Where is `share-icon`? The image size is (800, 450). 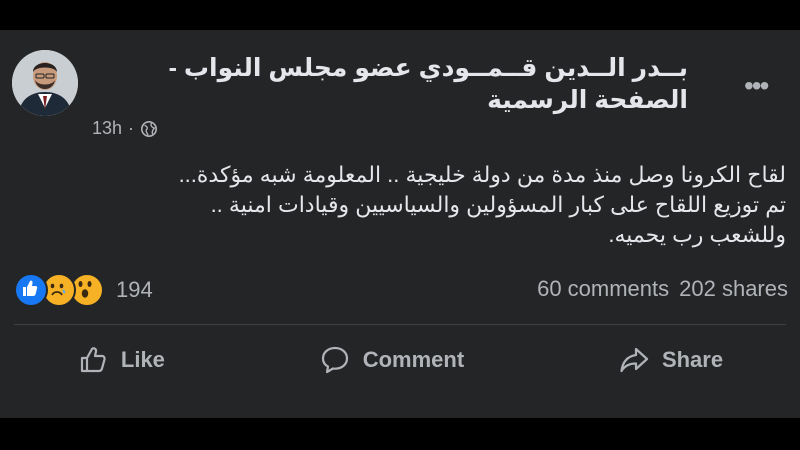
share-icon is located at coordinates (634, 360).